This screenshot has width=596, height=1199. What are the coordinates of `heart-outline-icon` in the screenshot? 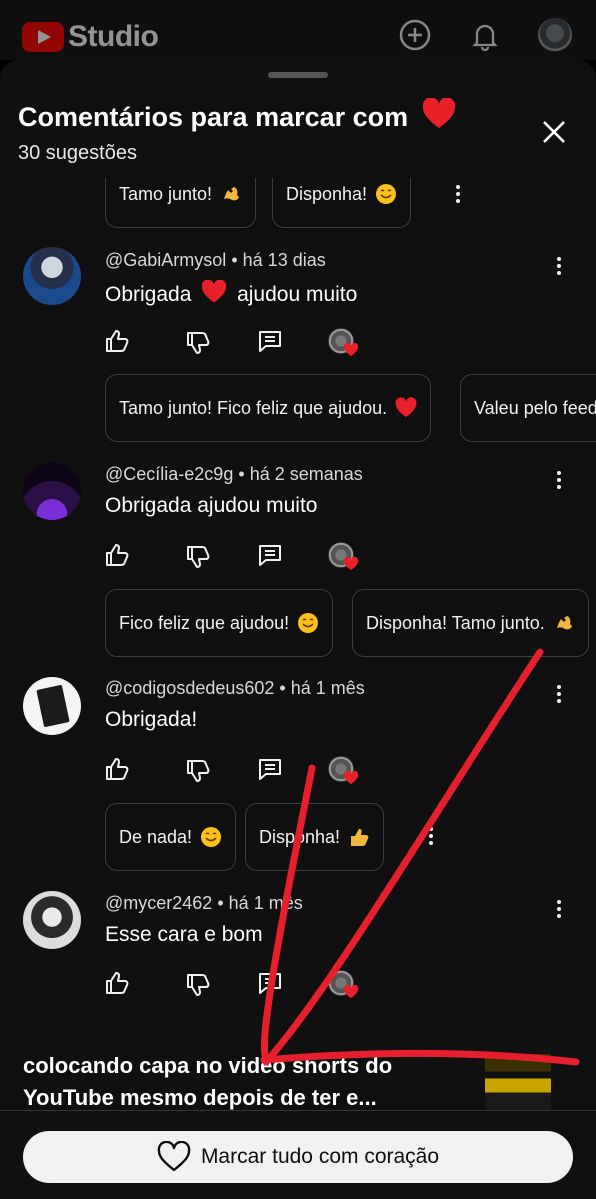 It's located at (174, 1156).